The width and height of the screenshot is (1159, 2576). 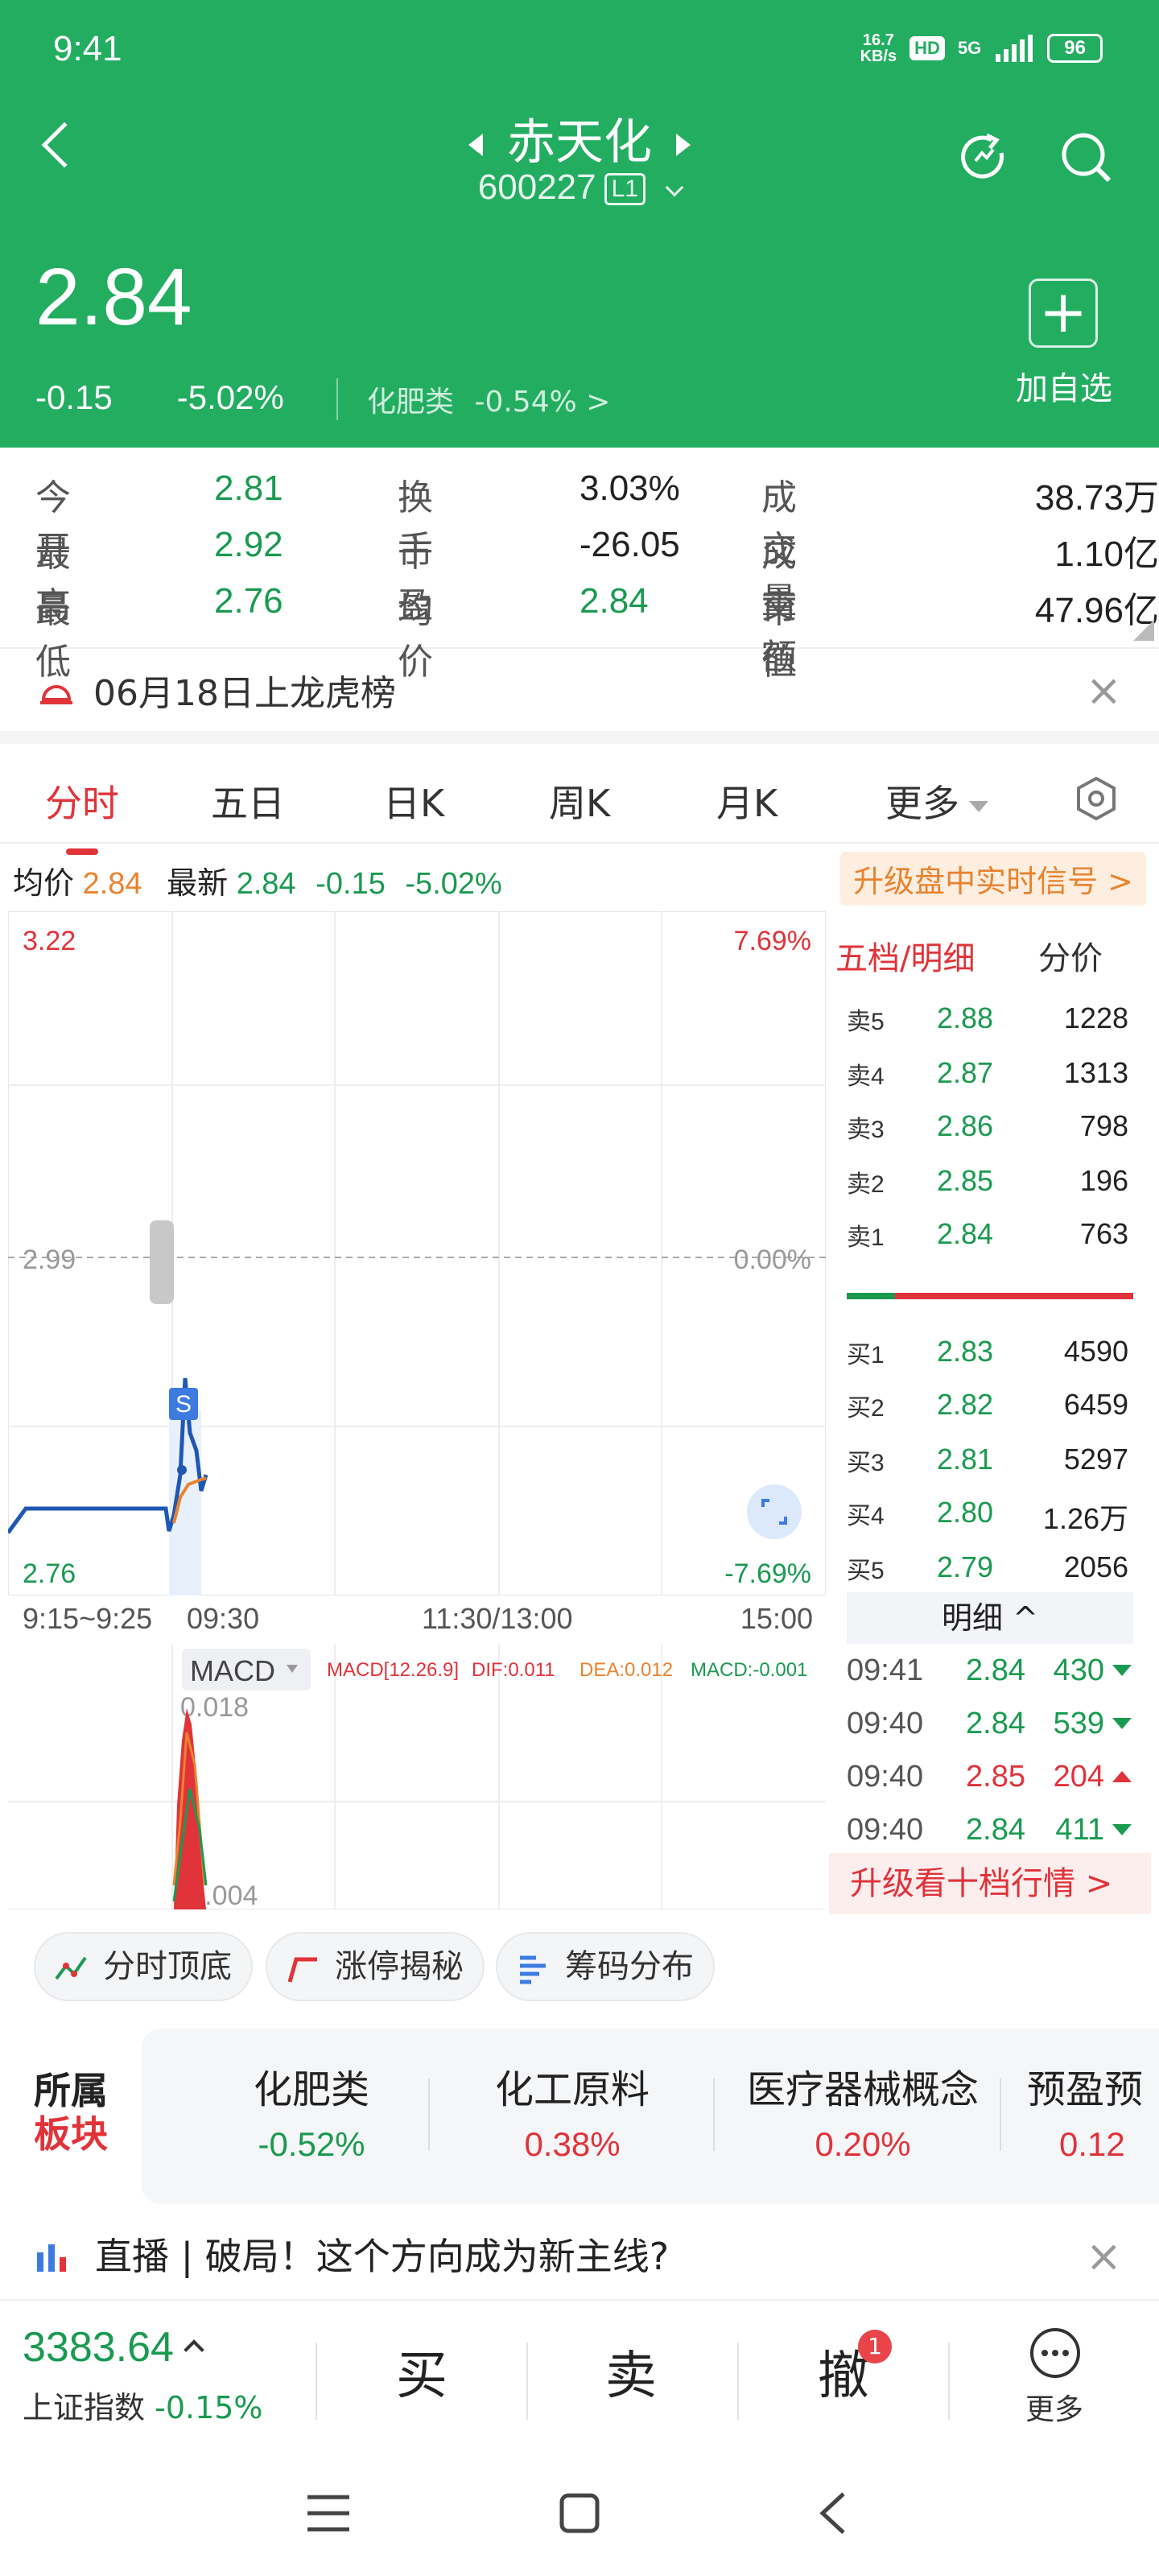 I want to click on signal-bars-icon, so click(x=1014, y=48).